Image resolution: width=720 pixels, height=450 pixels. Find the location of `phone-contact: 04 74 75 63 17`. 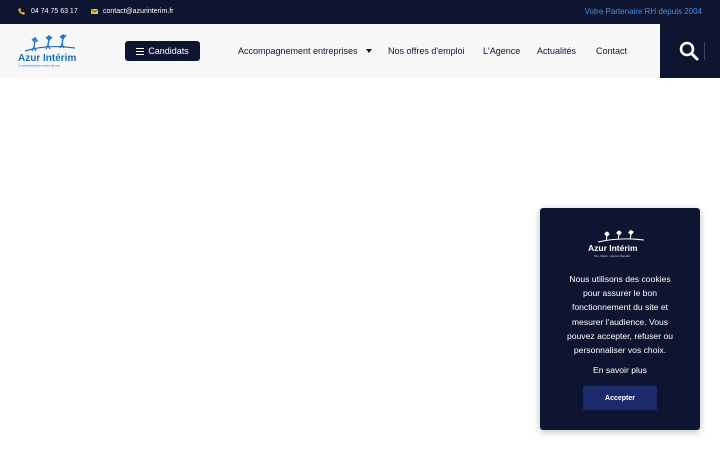

phone-contact: 04 74 75 63 17 is located at coordinates (48, 11).